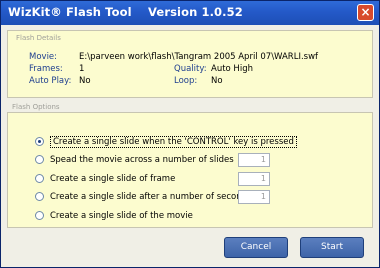 This screenshot has width=380, height=268. Describe the element at coordinates (232, 69) in the screenshot. I see `quality-value: Auto High` at that location.